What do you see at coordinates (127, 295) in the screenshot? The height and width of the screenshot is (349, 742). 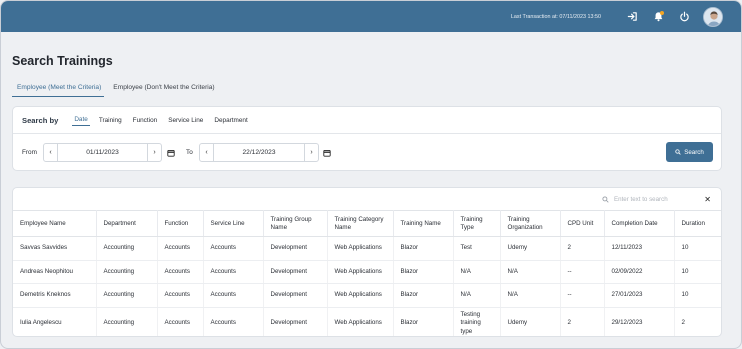 I see `table-cell: Accounting` at bounding box center [127, 295].